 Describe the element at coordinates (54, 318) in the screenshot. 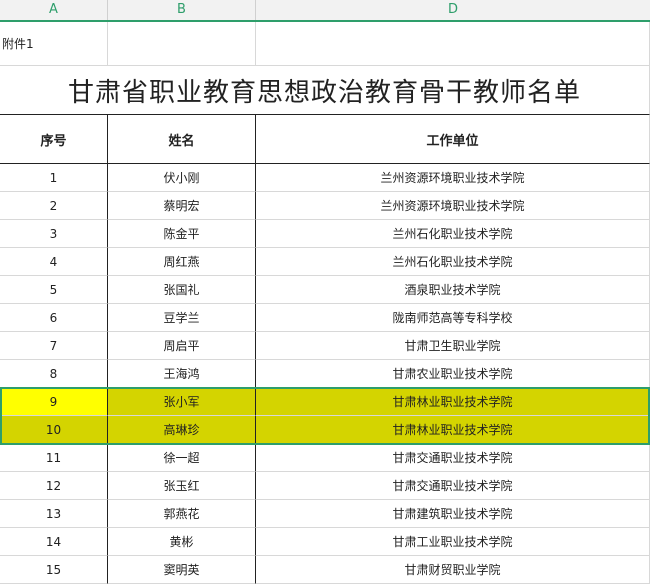

I see `row-serial-number: 6` at that location.